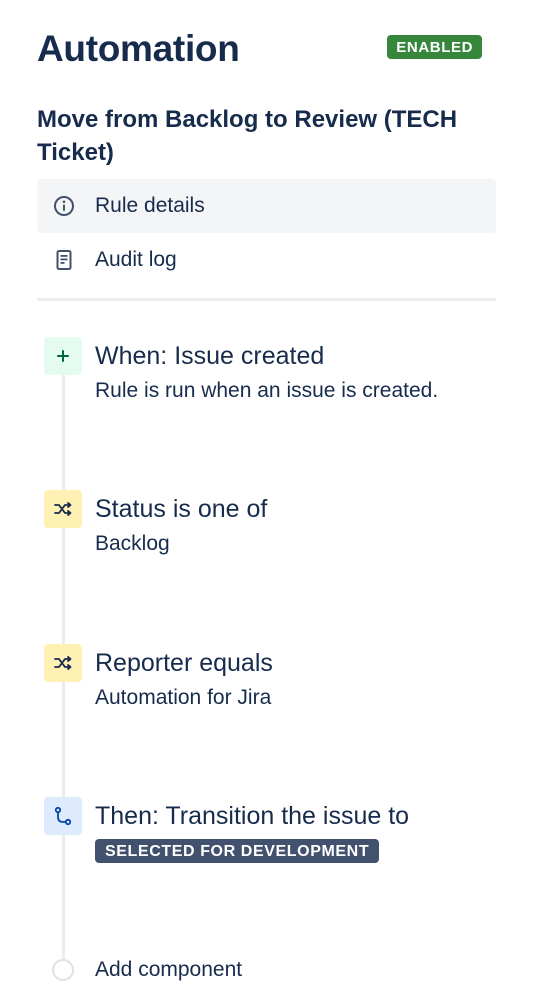 This screenshot has height=999, width=556. What do you see at coordinates (181, 509) in the screenshot?
I see `component-title: Status is one of` at bounding box center [181, 509].